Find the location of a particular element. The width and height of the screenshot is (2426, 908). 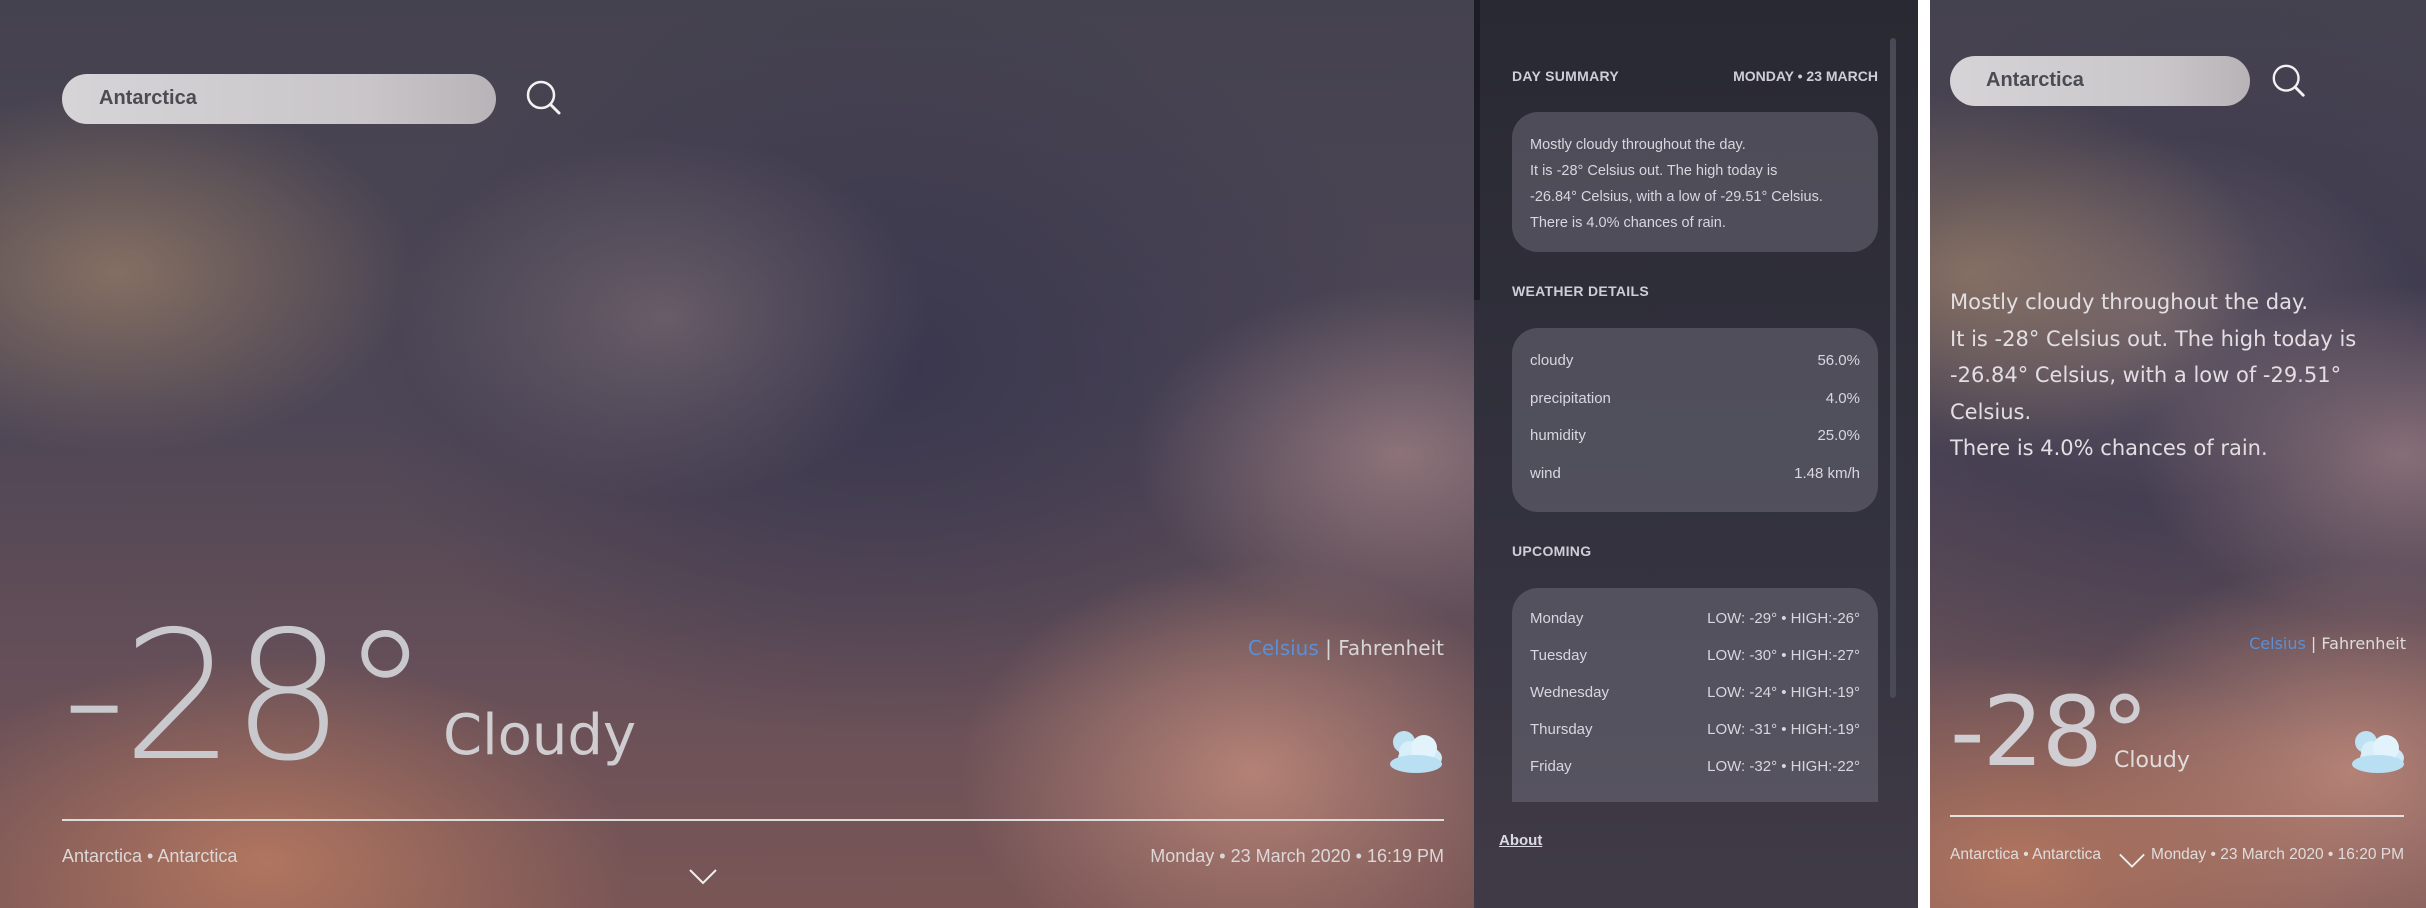

forecast-row: Tuesday LOW: -30° • HIGH:-27° is located at coordinates (1695, 655).